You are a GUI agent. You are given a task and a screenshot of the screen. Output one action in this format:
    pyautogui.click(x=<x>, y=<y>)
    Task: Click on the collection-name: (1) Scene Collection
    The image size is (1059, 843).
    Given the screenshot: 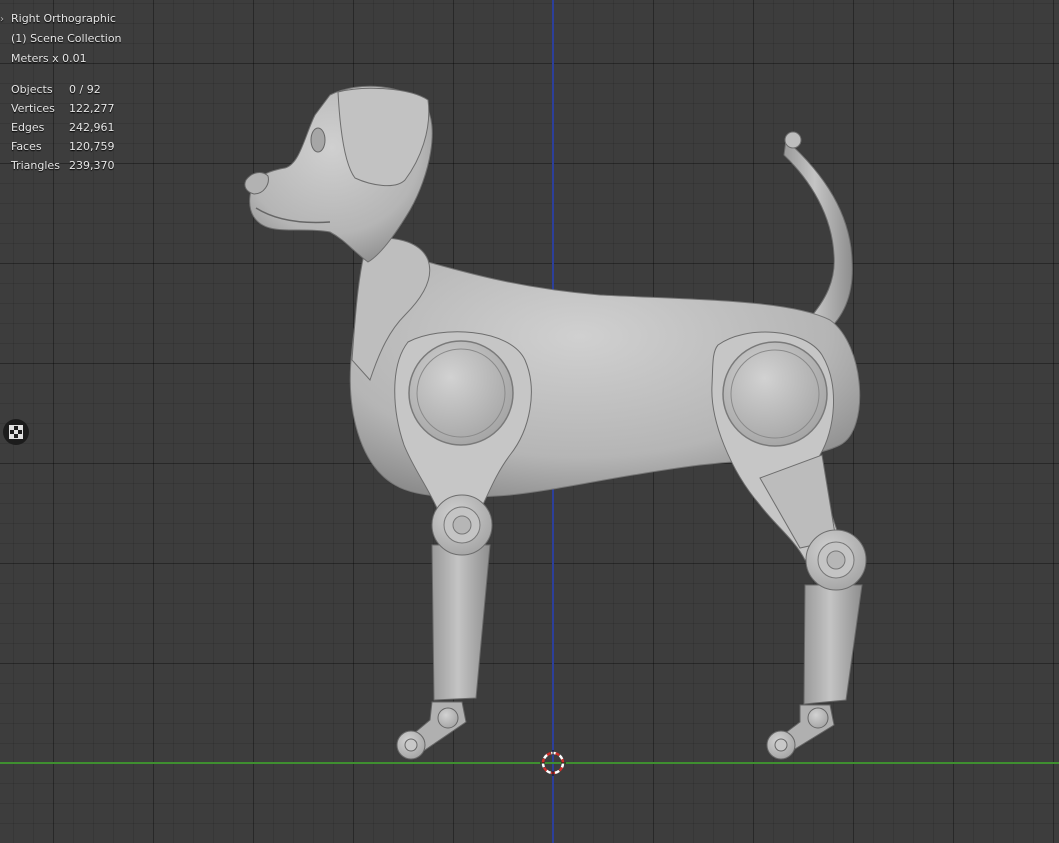 What is the action you would take?
    pyautogui.click(x=66, y=38)
    